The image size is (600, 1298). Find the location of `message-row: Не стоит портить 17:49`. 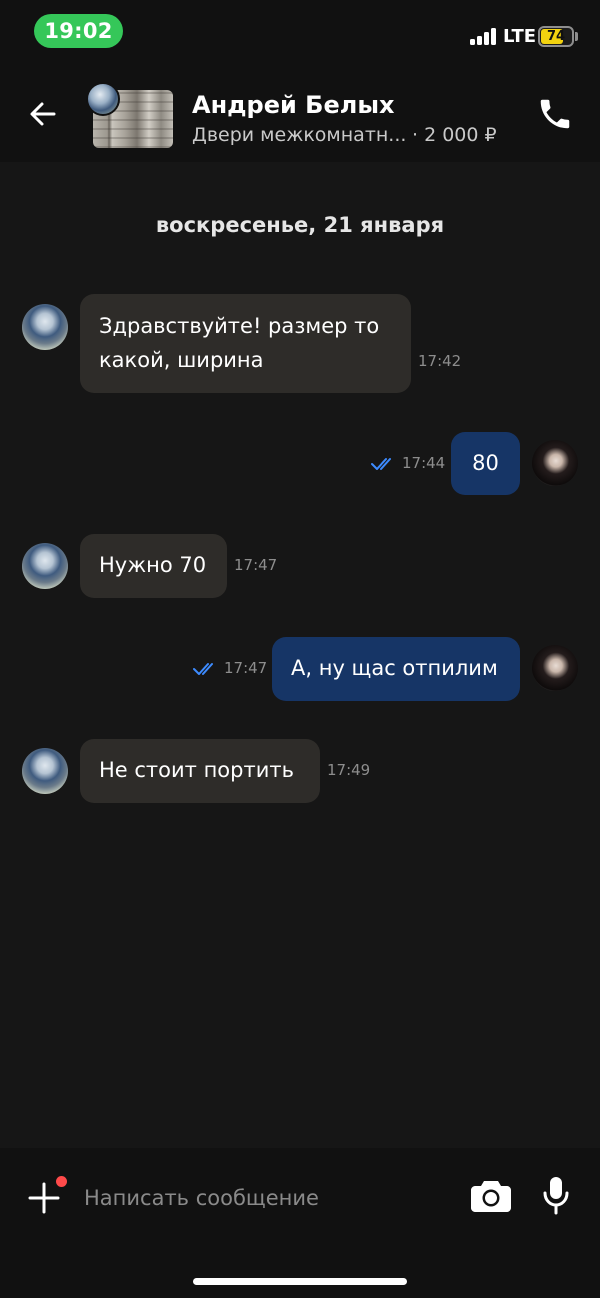

message-row: Не стоит портить 17:49 is located at coordinates (300, 771).